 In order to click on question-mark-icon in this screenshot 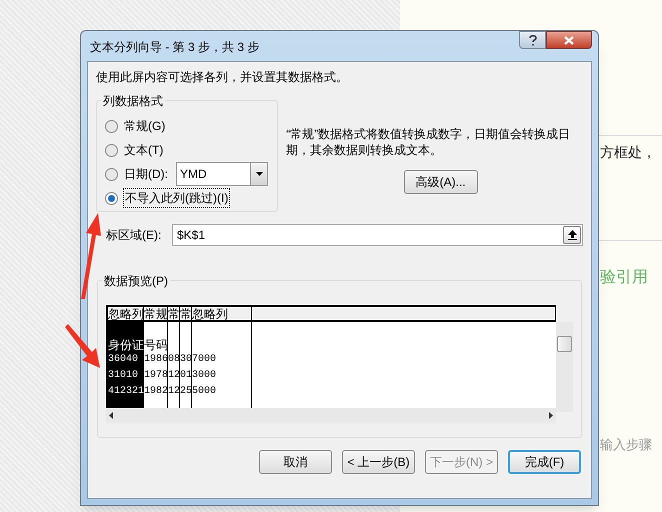, I will do `click(532, 40)`.